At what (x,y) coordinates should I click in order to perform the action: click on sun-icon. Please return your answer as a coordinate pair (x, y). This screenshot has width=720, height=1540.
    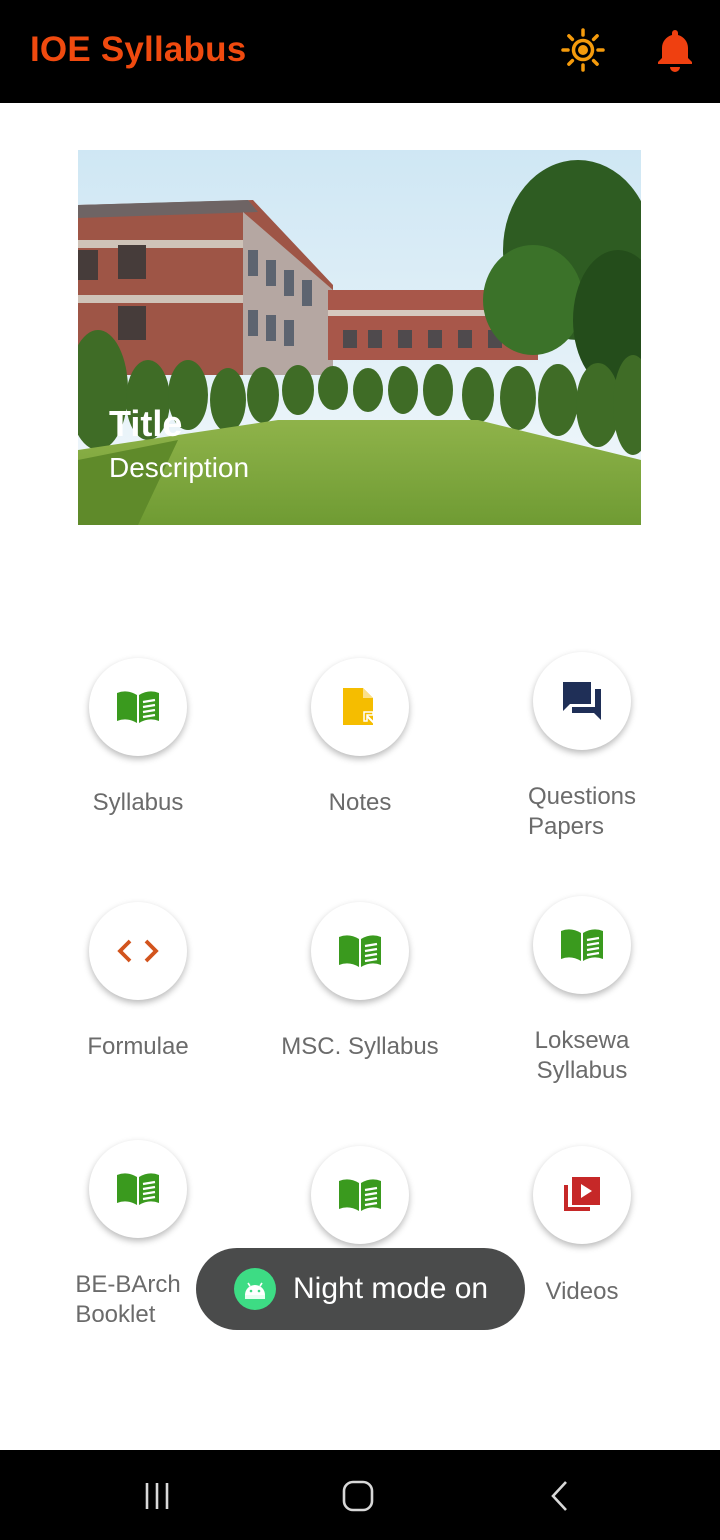
    Looking at the image, I should click on (583, 50).